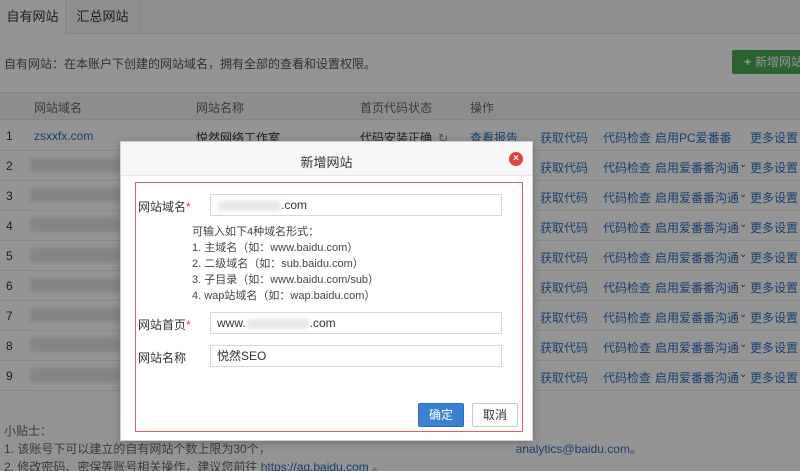 The image size is (800, 471). I want to click on homepage-input-prefix: www., so click(231, 323).